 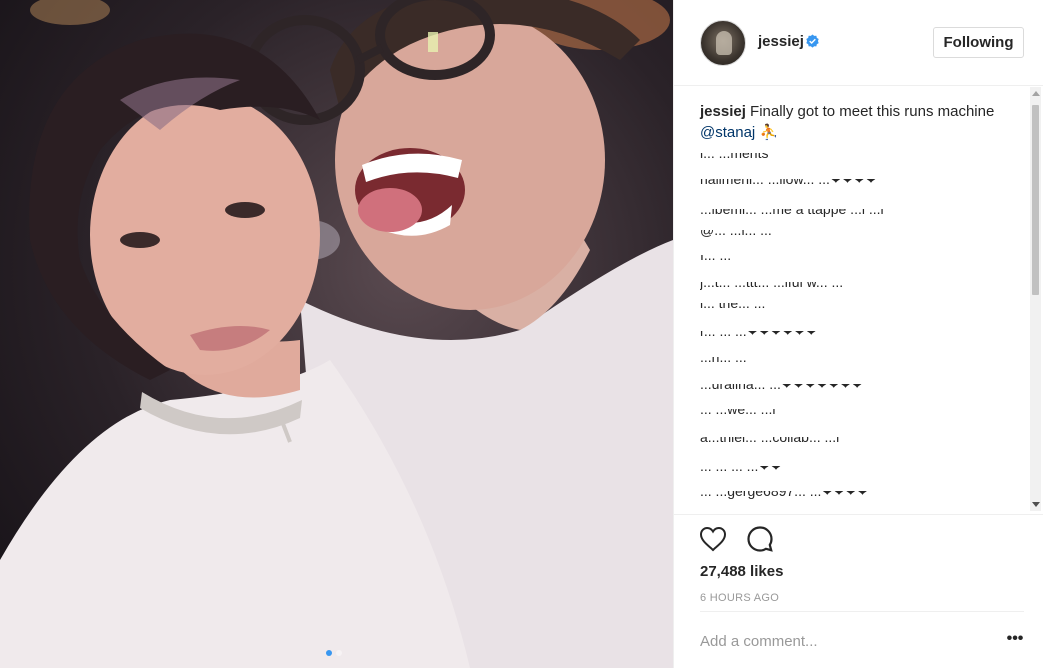 I want to click on list-item: ... ... ... ...❤❤, so click(x=741, y=470).